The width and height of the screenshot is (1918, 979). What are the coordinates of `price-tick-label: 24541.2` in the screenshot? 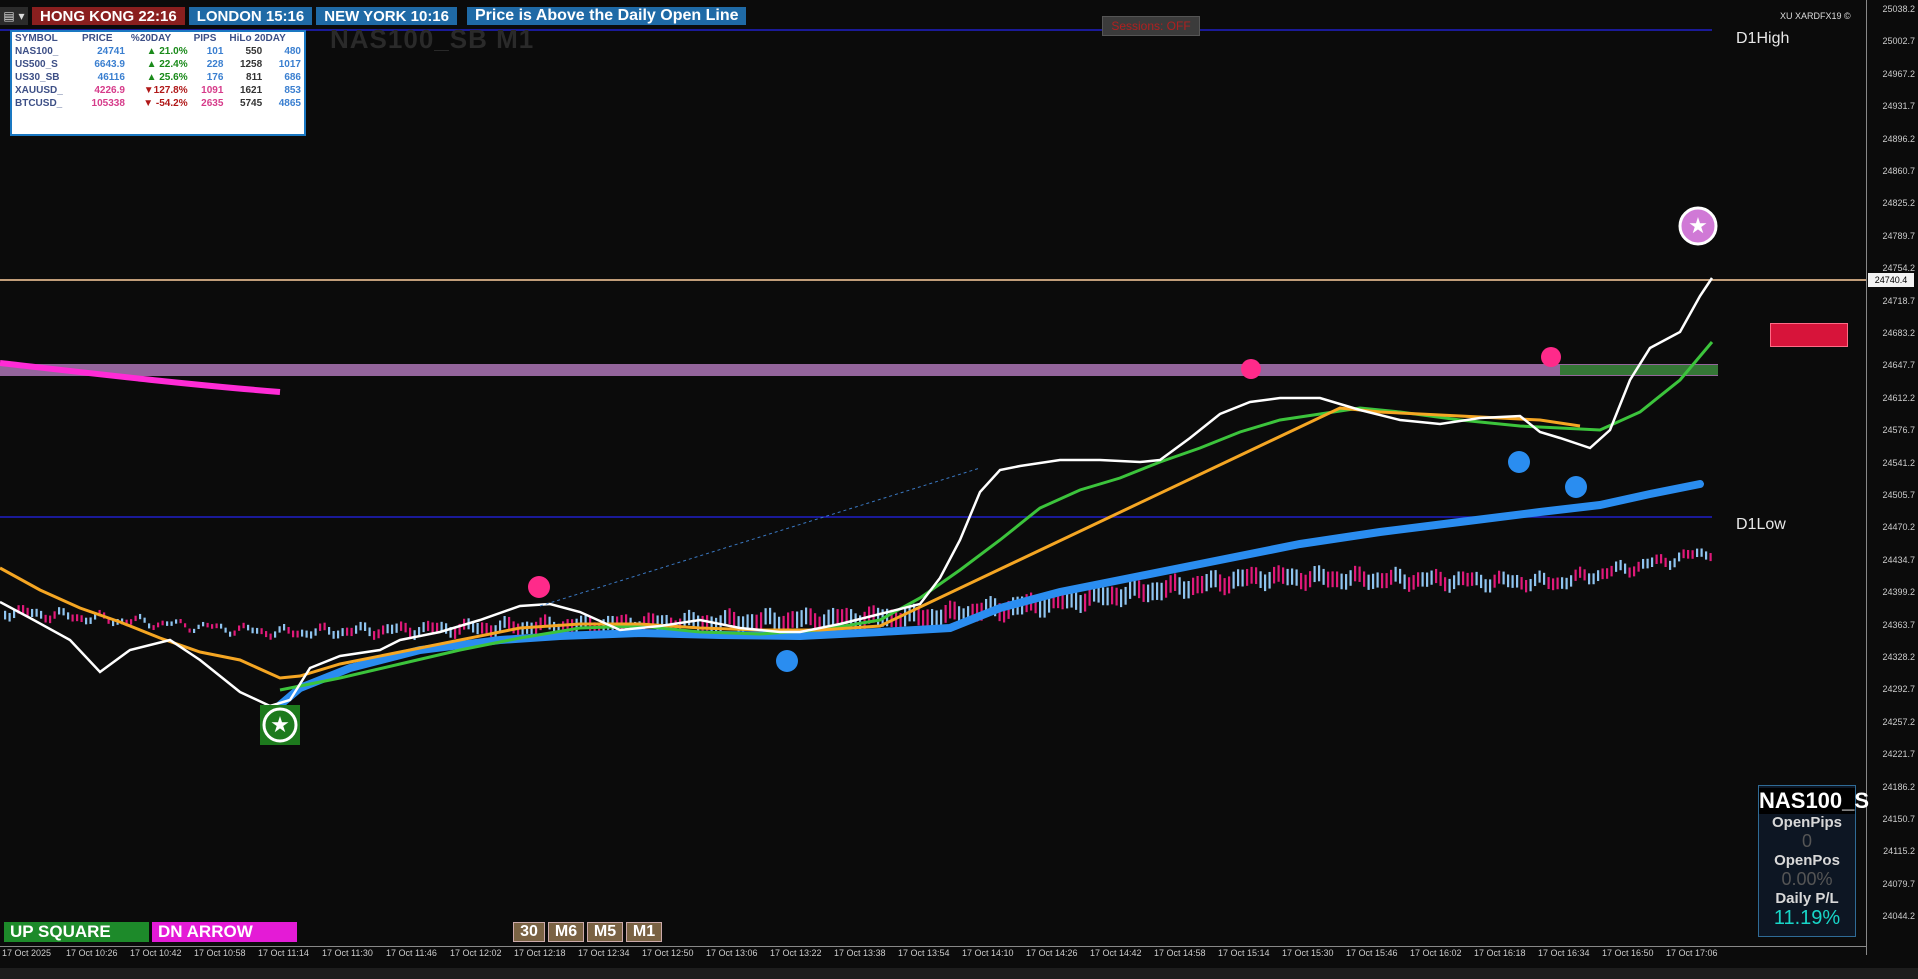 It's located at (1898, 462).